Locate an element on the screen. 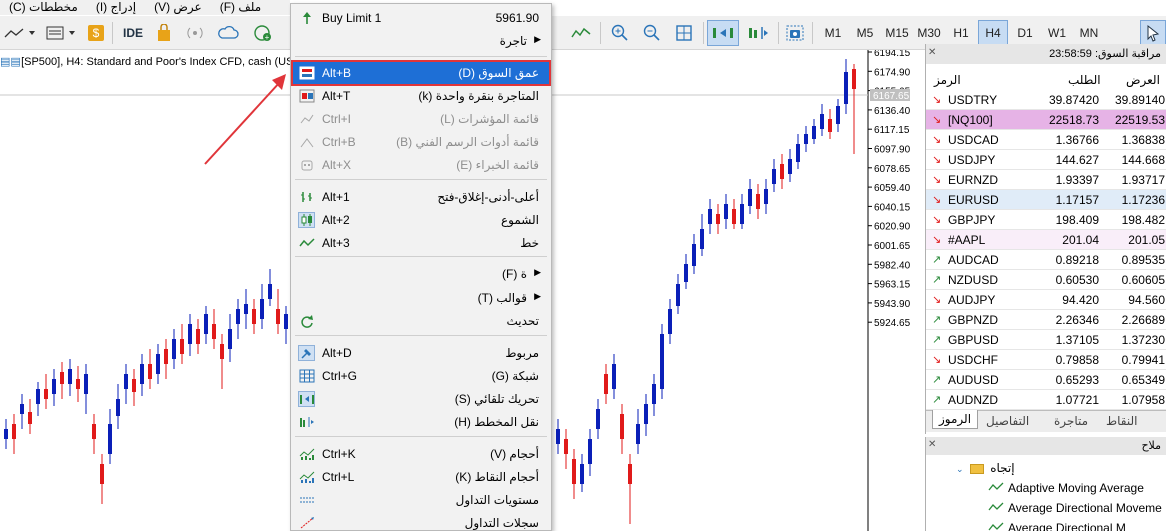 The image size is (1166, 531). menu-row-14: Ctrl+G شبكة (G) is located at coordinates (421, 376).